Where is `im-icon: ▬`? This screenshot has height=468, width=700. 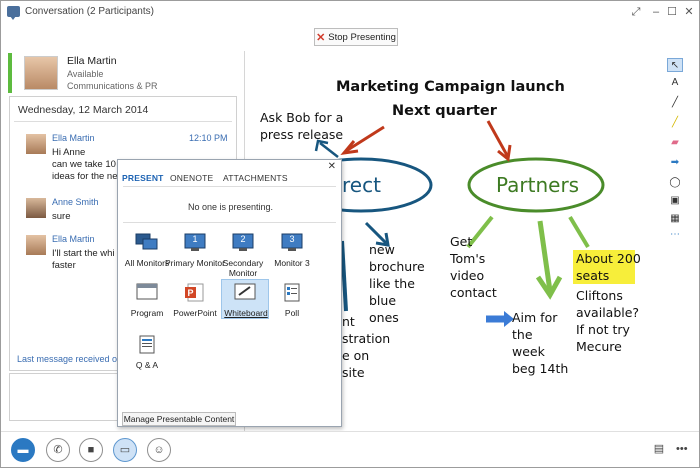 im-icon: ▬ is located at coordinates (23, 450).